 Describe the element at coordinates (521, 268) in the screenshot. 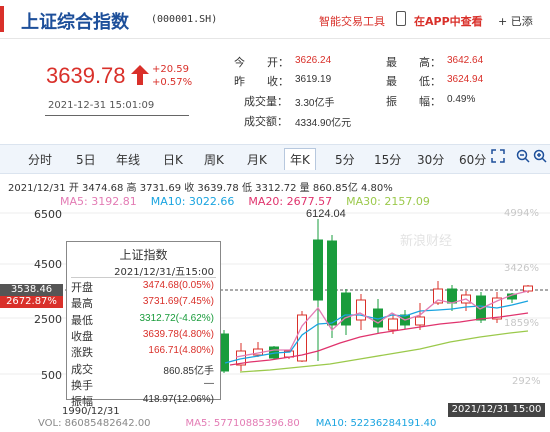

I see `right-label-3426: 3426%` at that location.